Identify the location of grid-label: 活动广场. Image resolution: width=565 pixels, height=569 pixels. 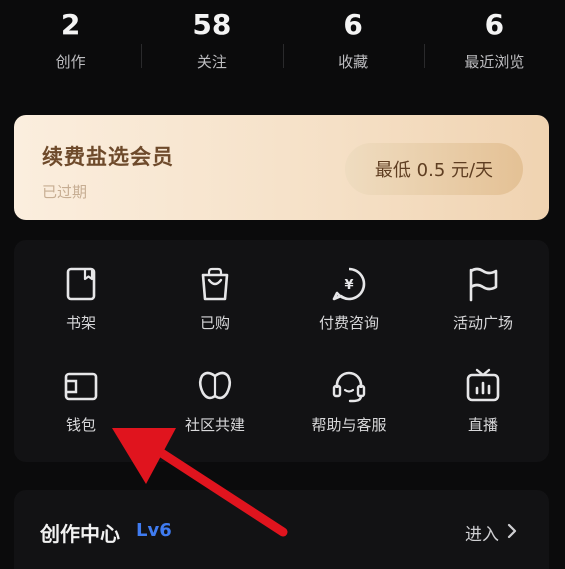
(482, 323).